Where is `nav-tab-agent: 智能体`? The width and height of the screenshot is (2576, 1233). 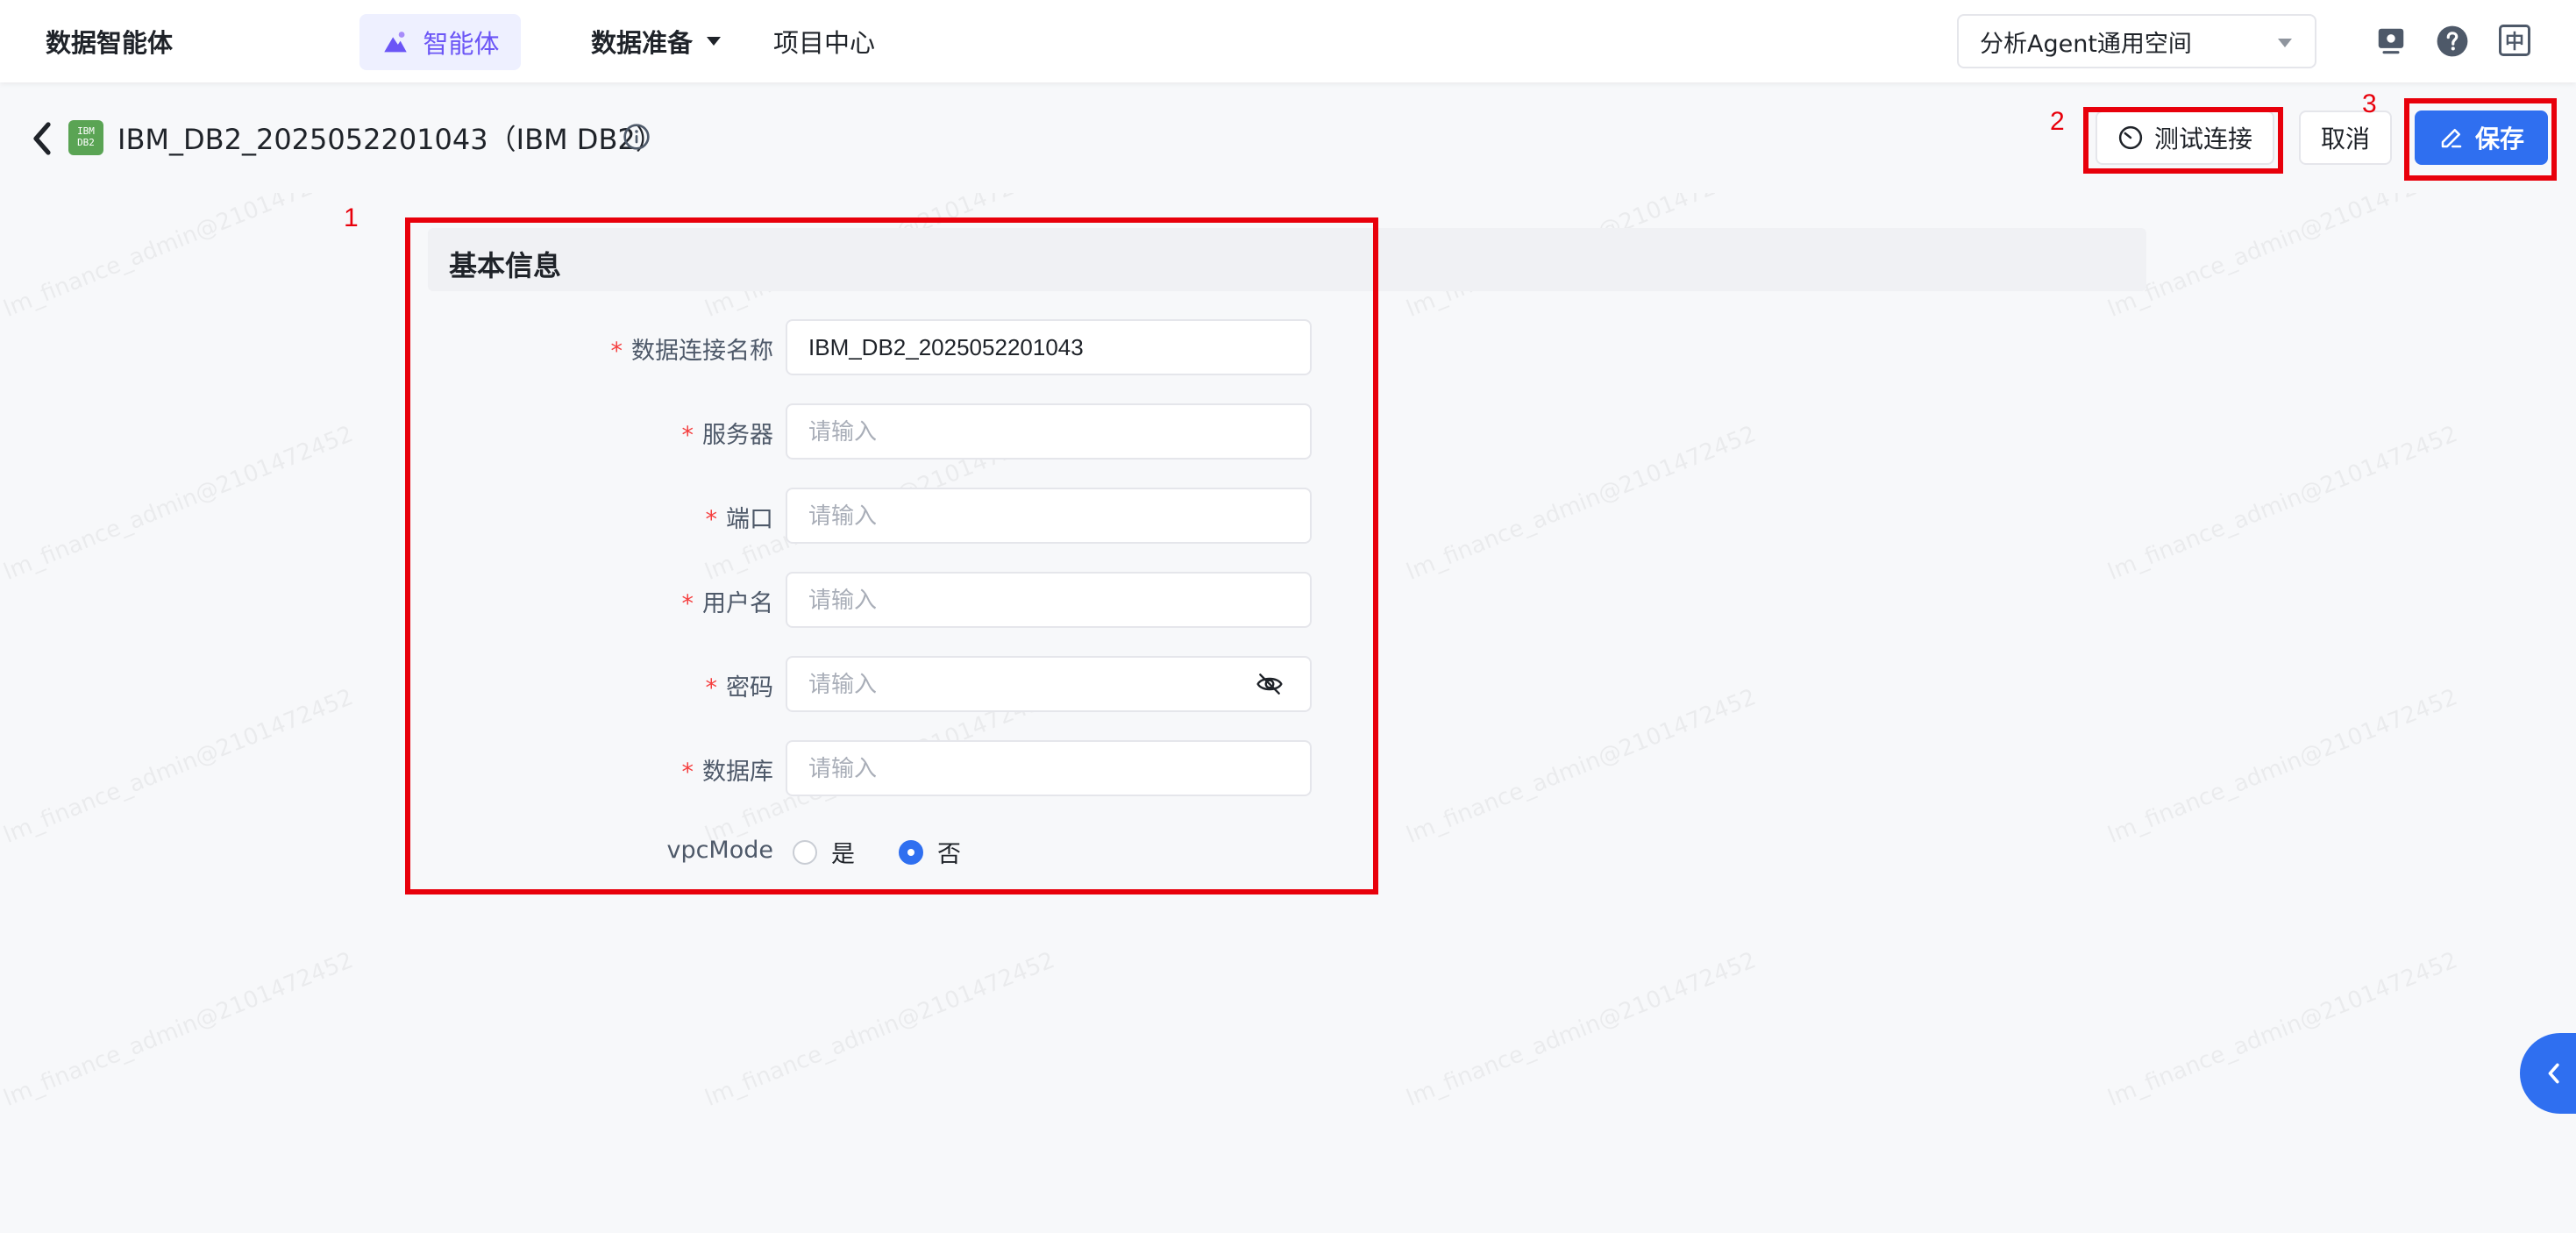 nav-tab-agent: 智能体 is located at coordinates (440, 42).